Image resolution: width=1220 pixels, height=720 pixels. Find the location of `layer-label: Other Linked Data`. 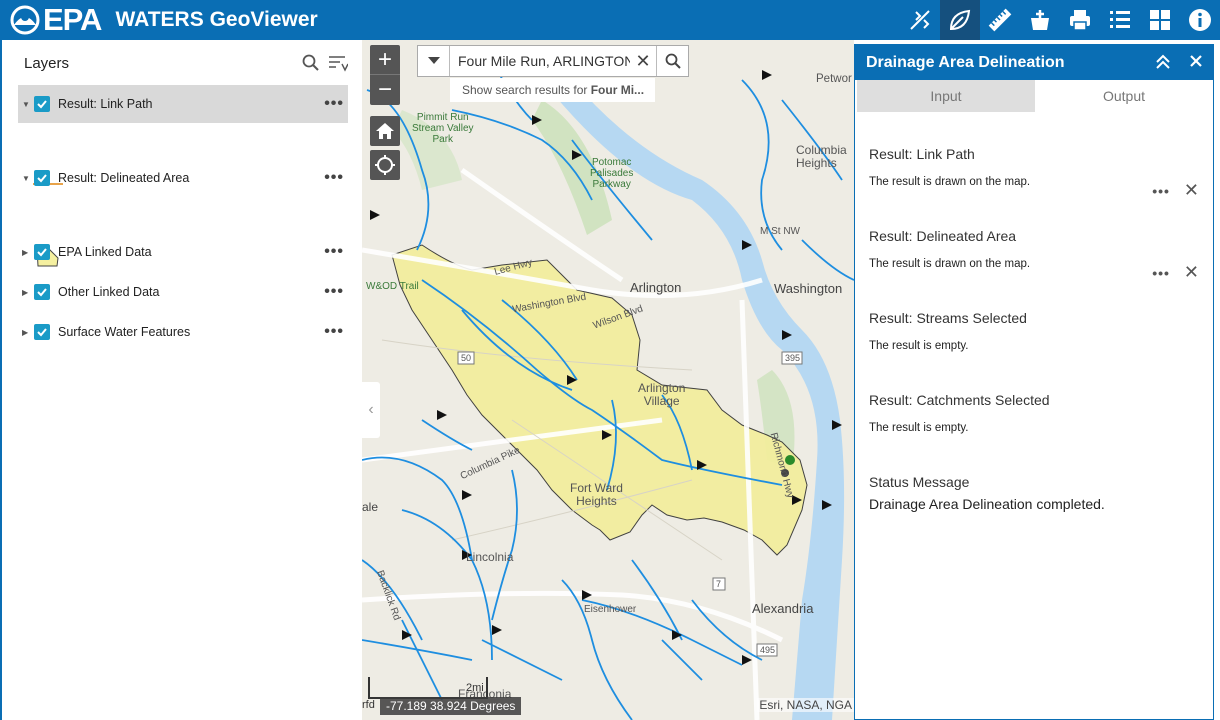

layer-label: Other Linked Data is located at coordinates (109, 292).